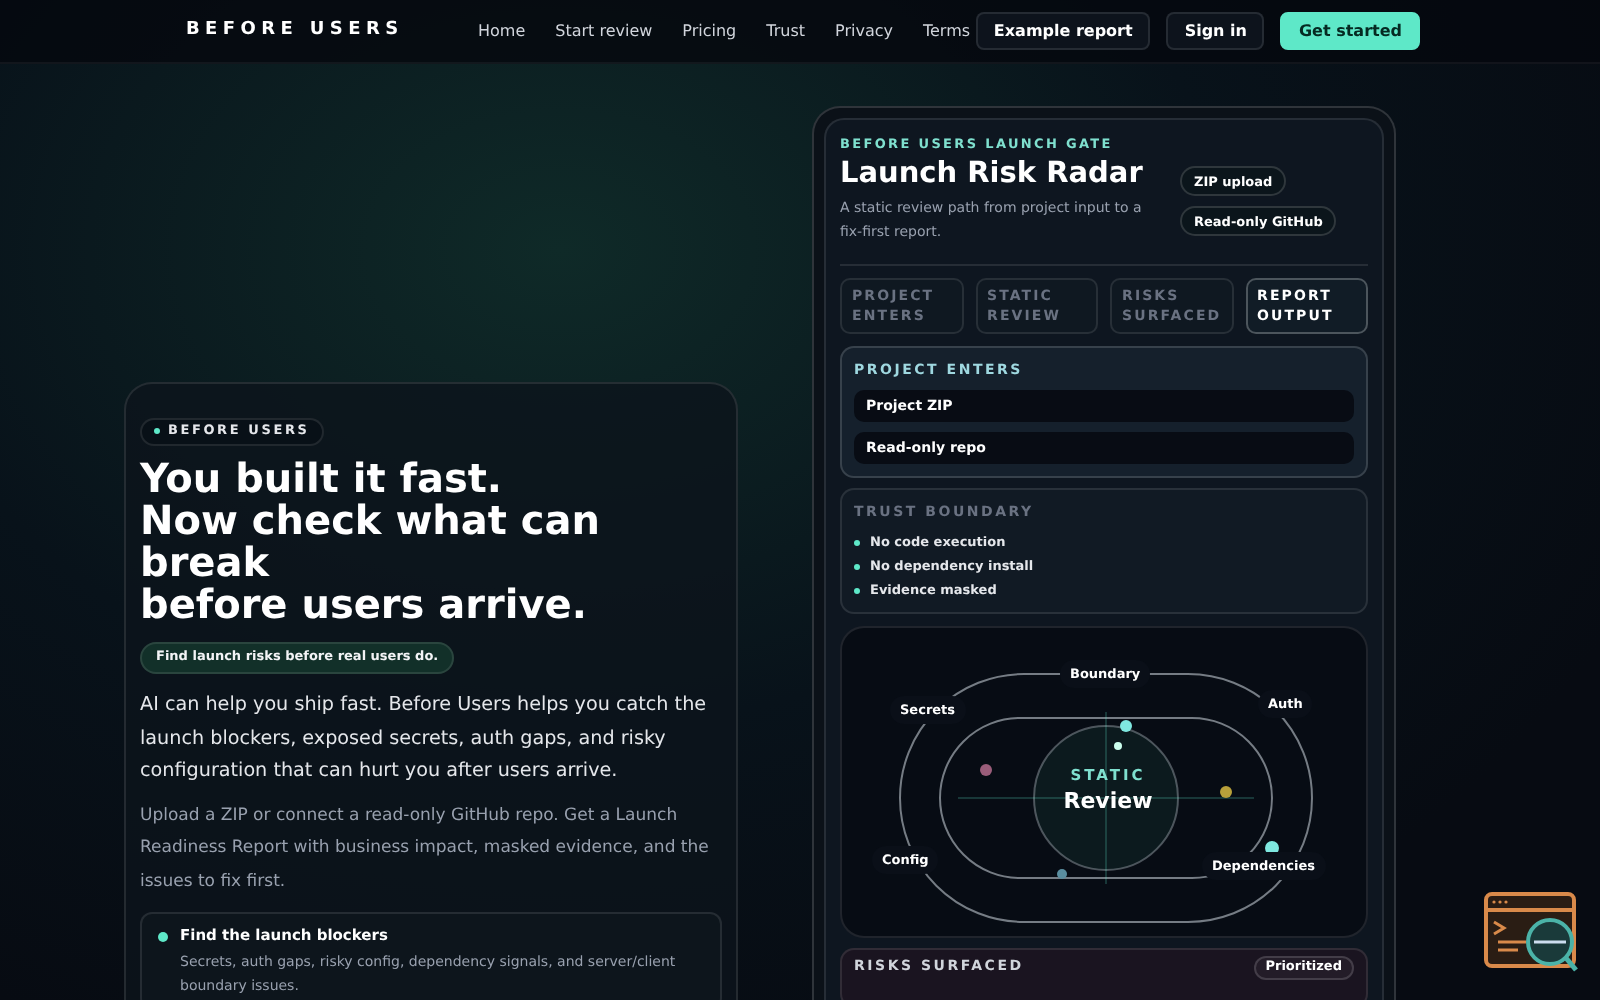 This screenshot has width=1600, height=1000. What do you see at coordinates (604, 31) in the screenshot?
I see `nav-link: Start review` at bounding box center [604, 31].